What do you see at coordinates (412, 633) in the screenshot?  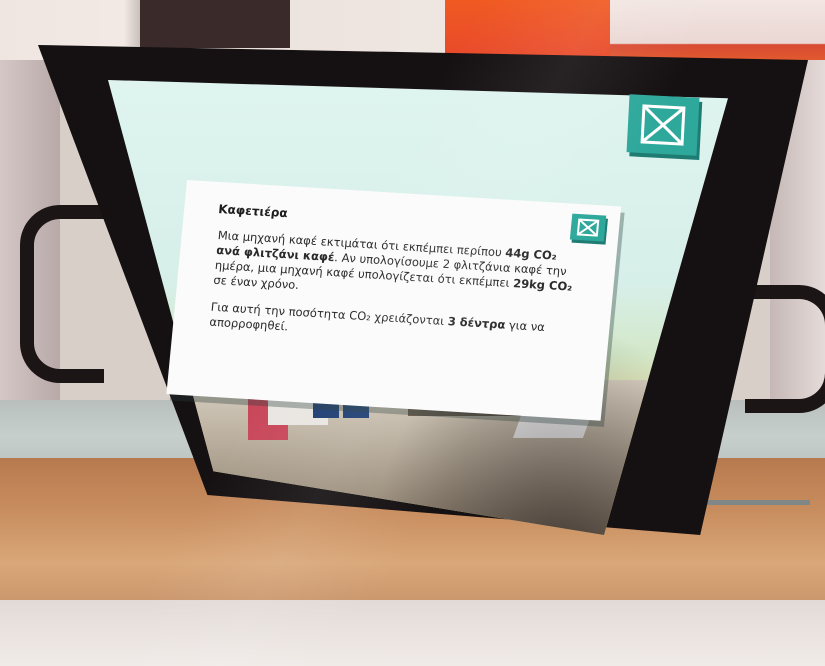 I see `floor` at bounding box center [412, 633].